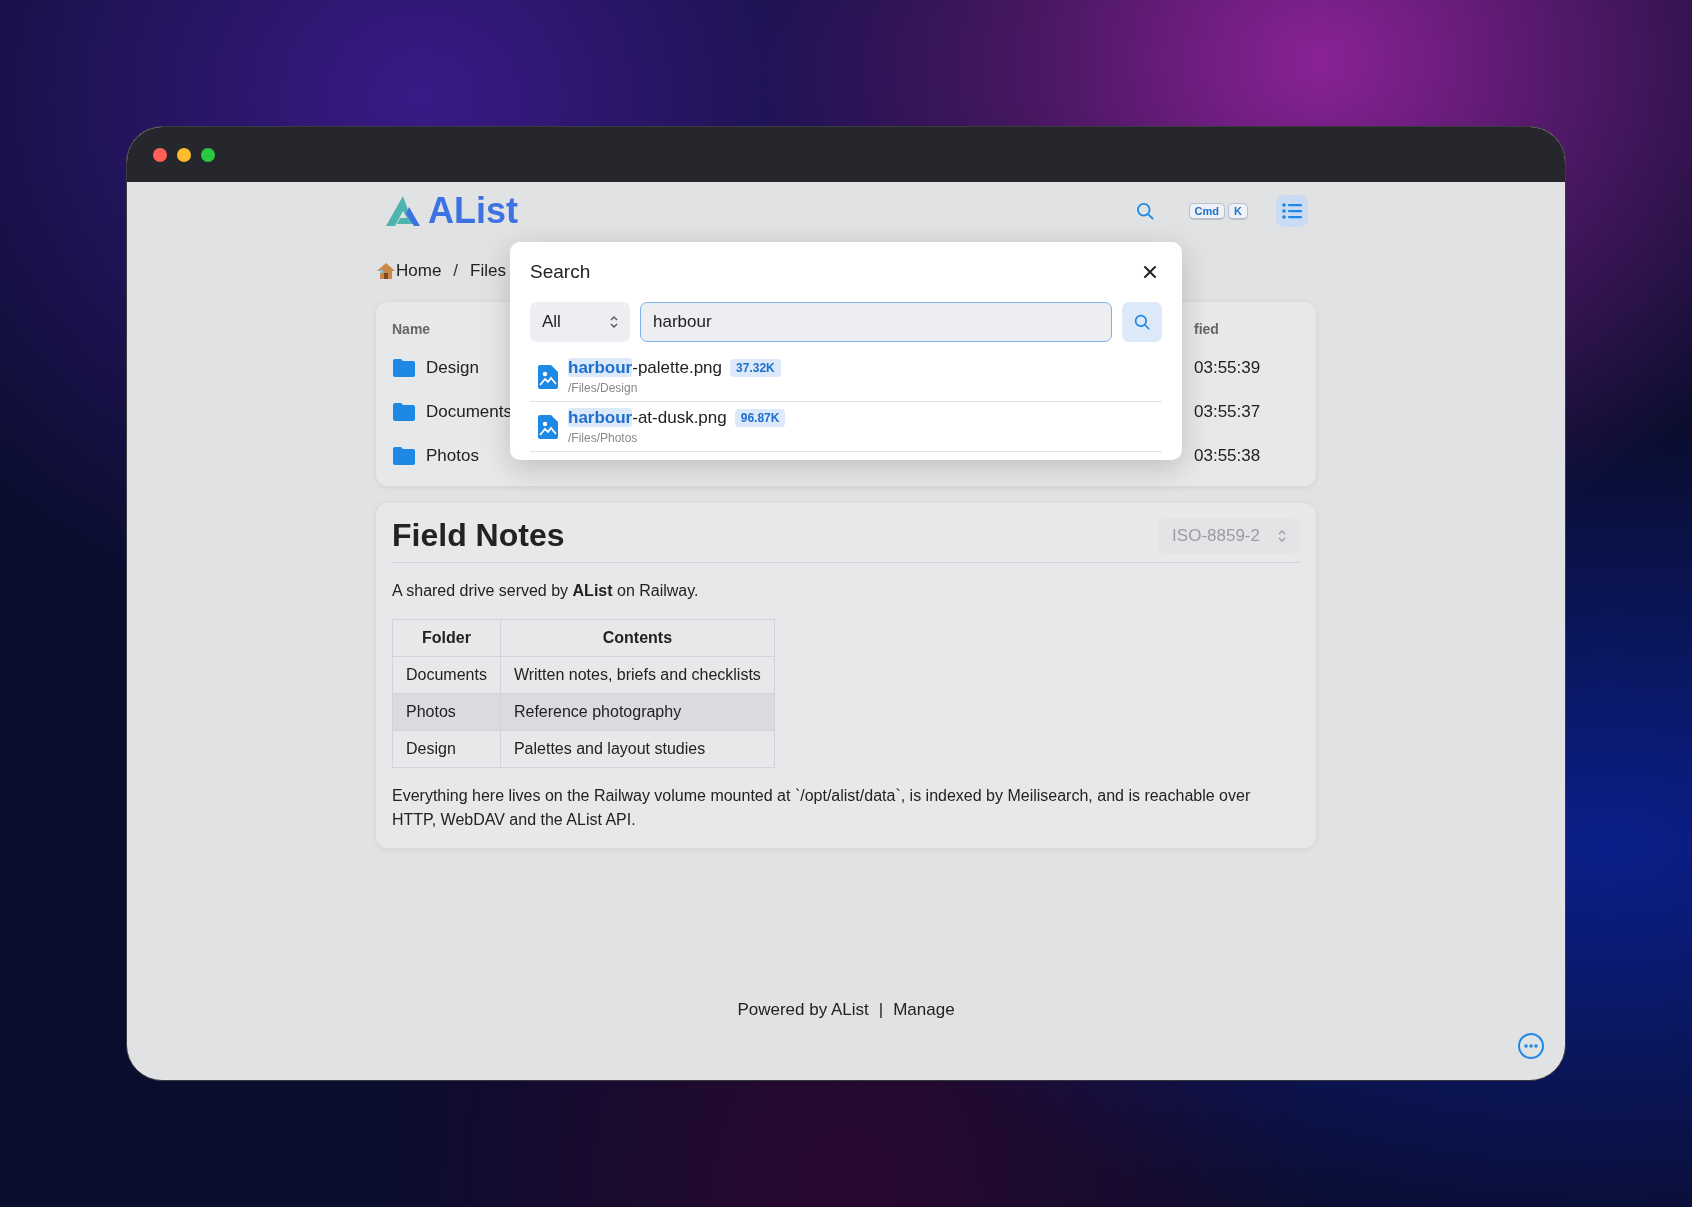  Describe the element at coordinates (1228, 456) in the screenshot. I see `modified-time: 03:55:38` at that location.